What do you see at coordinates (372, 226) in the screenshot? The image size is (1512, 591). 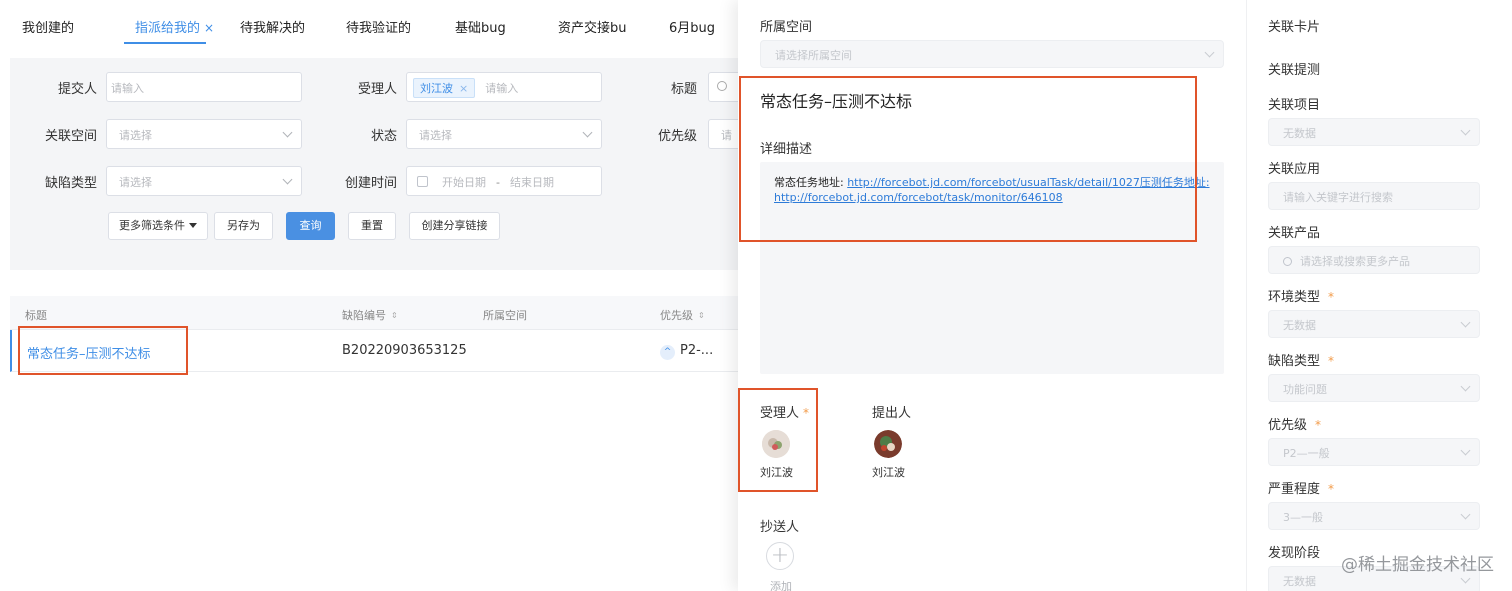 I see `reset-button: 重置` at bounding box center [372, 226].